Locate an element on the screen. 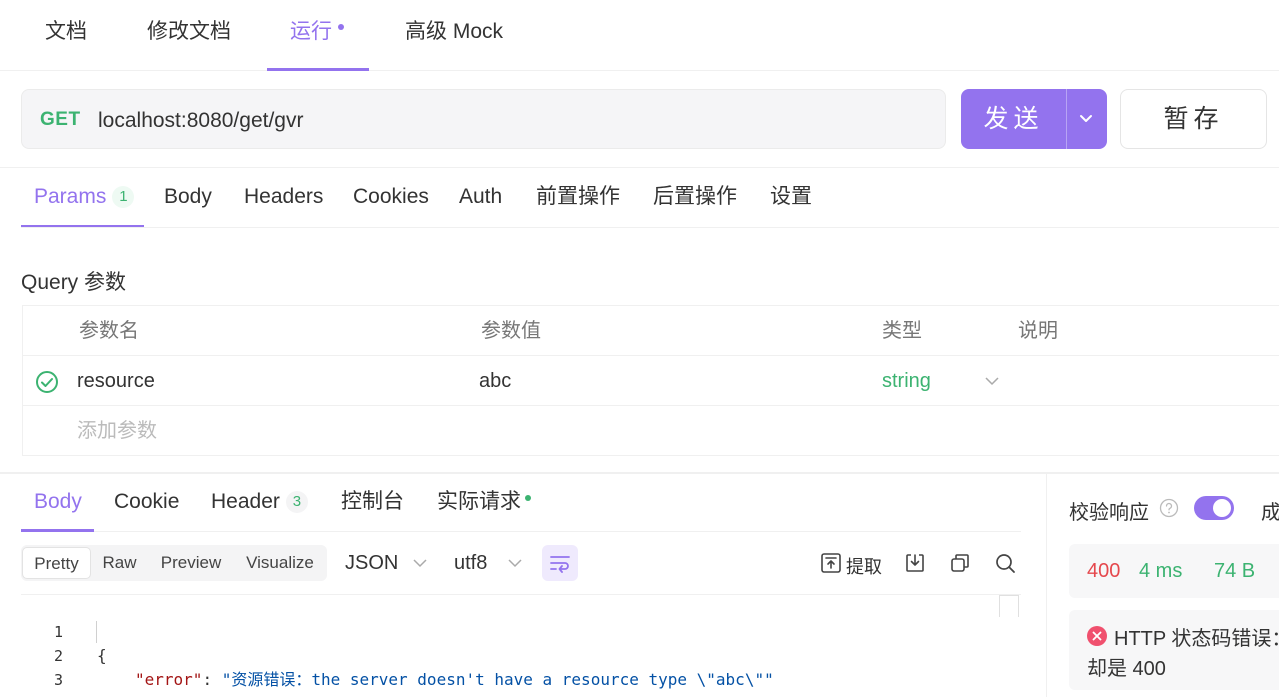 The width and height of the screenshot is (1279, 697). code-line: 3 } is located at coordinates (521, 670).